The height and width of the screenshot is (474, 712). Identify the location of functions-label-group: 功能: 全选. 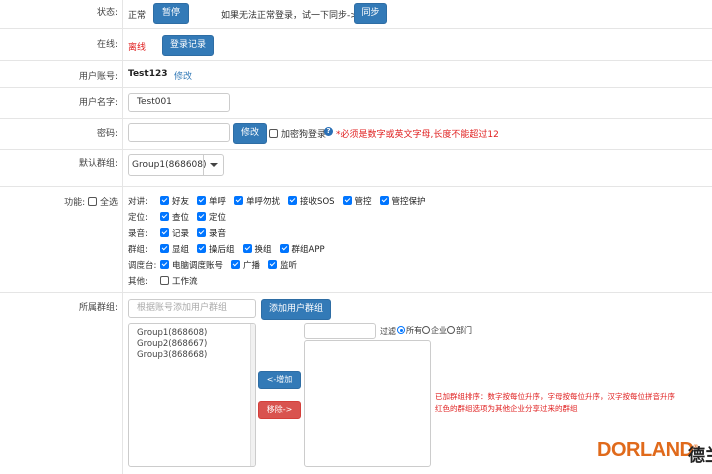
(91, 201).